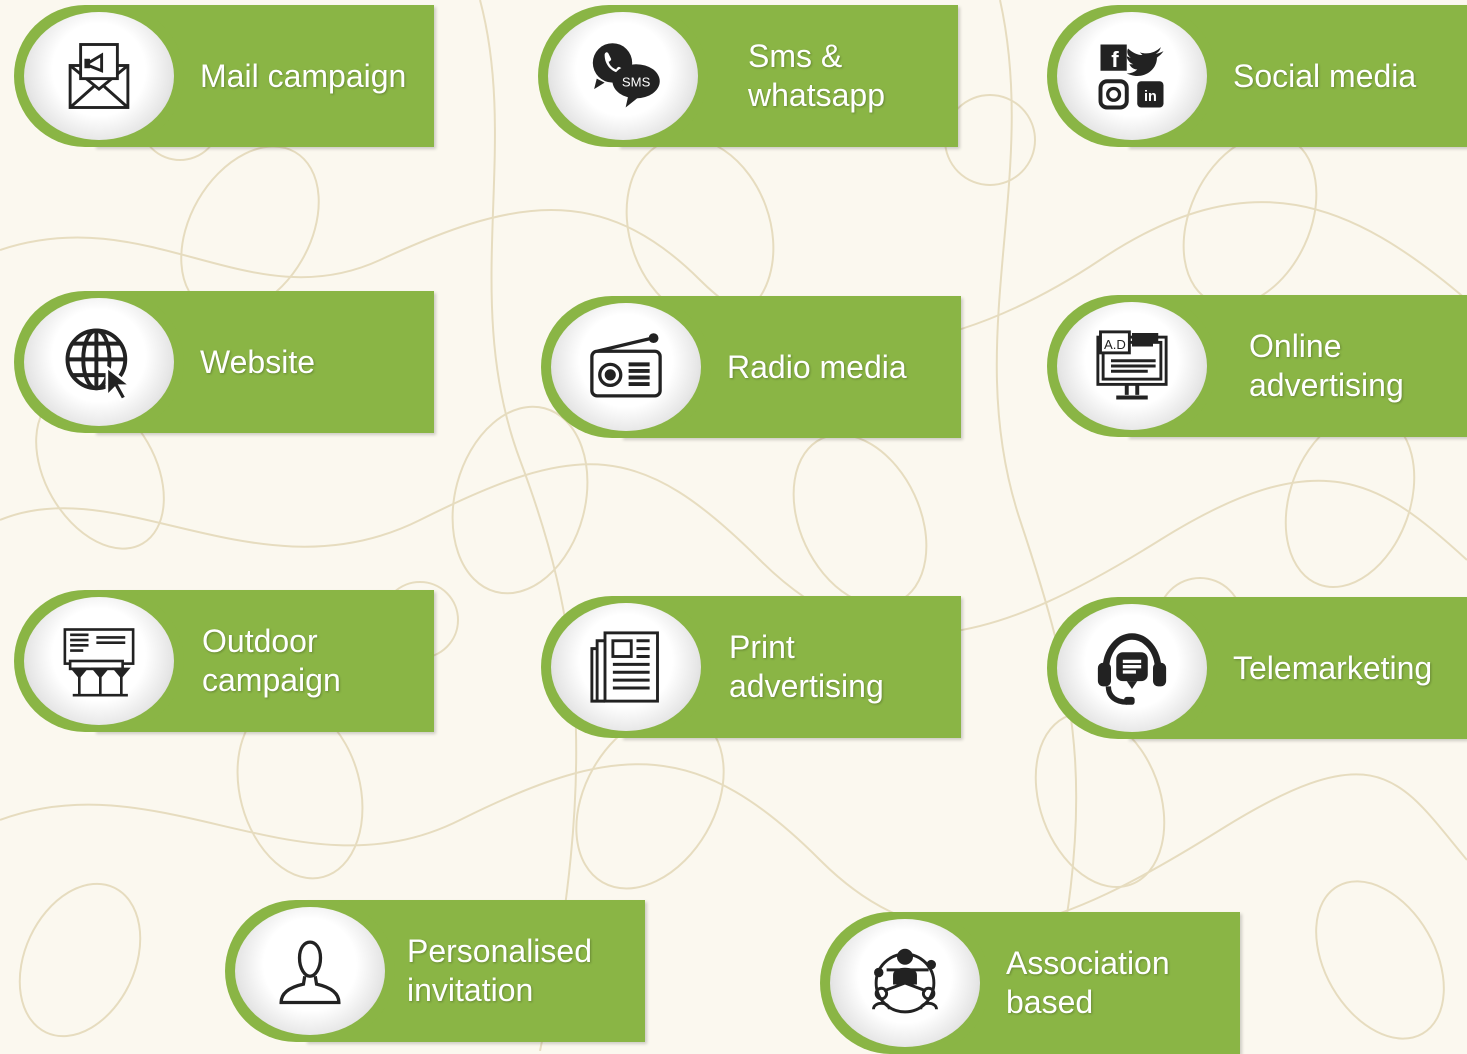 The image size is (1467, 1054). What do you see at coordinates (626, 667) in the screenshot?
I see `newspaper-icon` at bounding box center [626, 667].